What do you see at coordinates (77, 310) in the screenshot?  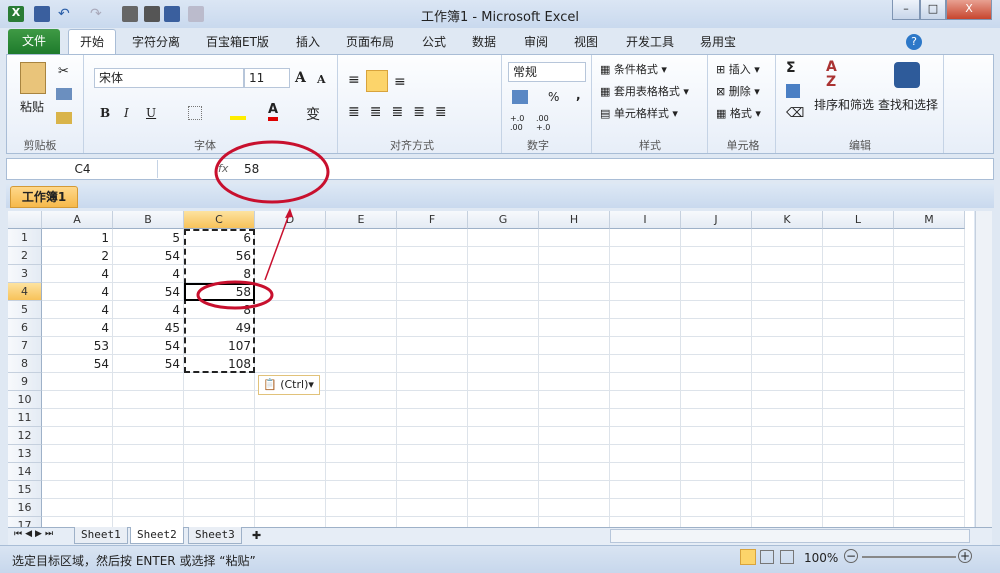 I see `cell-A5: 4` at bounding box center [77, 310].